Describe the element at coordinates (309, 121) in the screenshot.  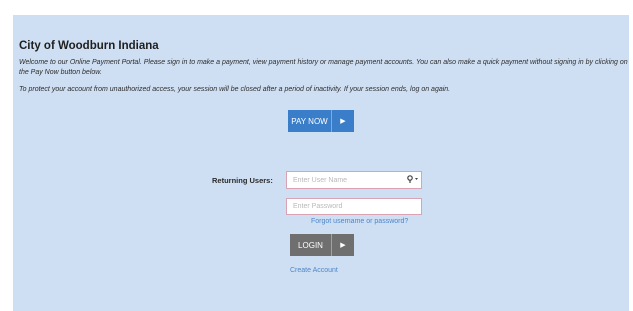
I see `pay-now-label: PAY NOW` at that location.